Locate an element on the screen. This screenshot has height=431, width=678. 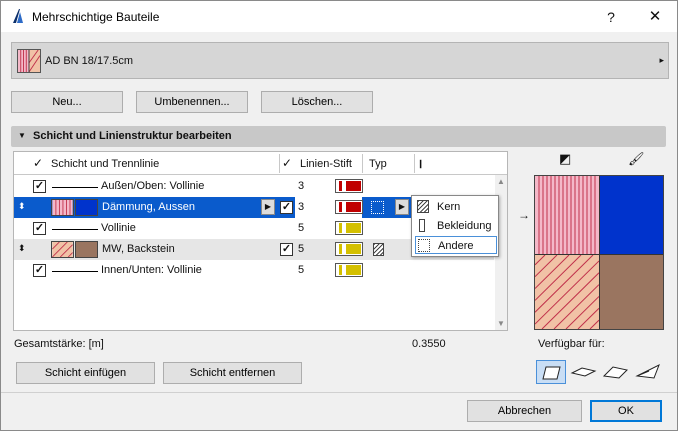
type-icon is located at coordinates (377, 207).